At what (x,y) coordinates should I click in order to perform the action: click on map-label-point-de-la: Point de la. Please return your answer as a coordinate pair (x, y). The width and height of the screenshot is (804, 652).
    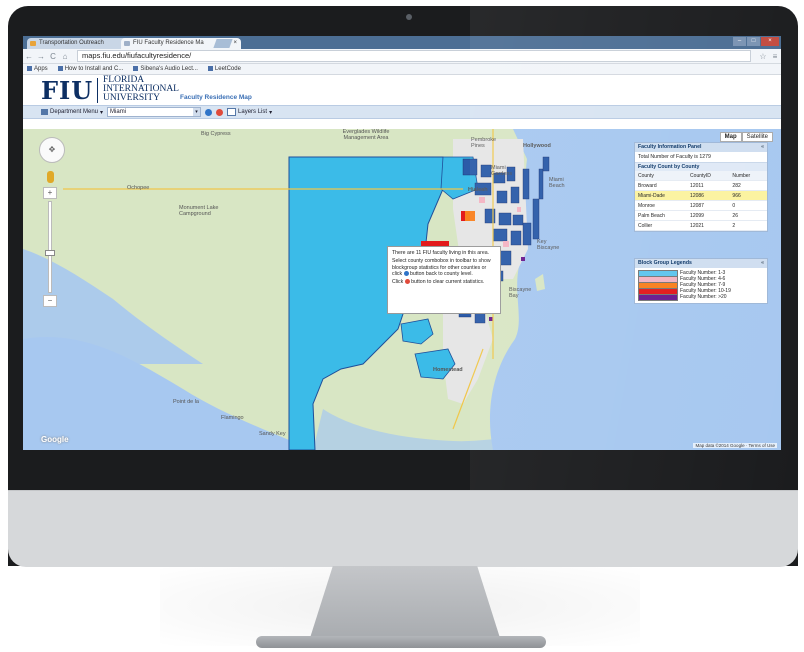
    Looking at the image, I should click on (186, 402).